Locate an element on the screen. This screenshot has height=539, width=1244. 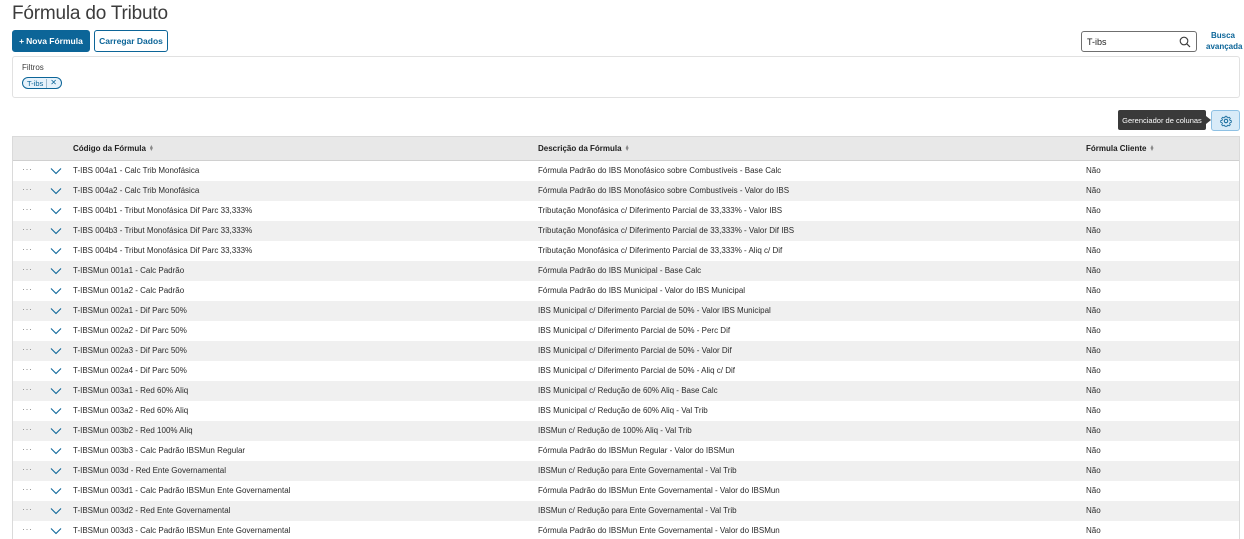
column-header-client: Fórmula Cliente ▴ ▾ is located at coordinates (1119, 149).